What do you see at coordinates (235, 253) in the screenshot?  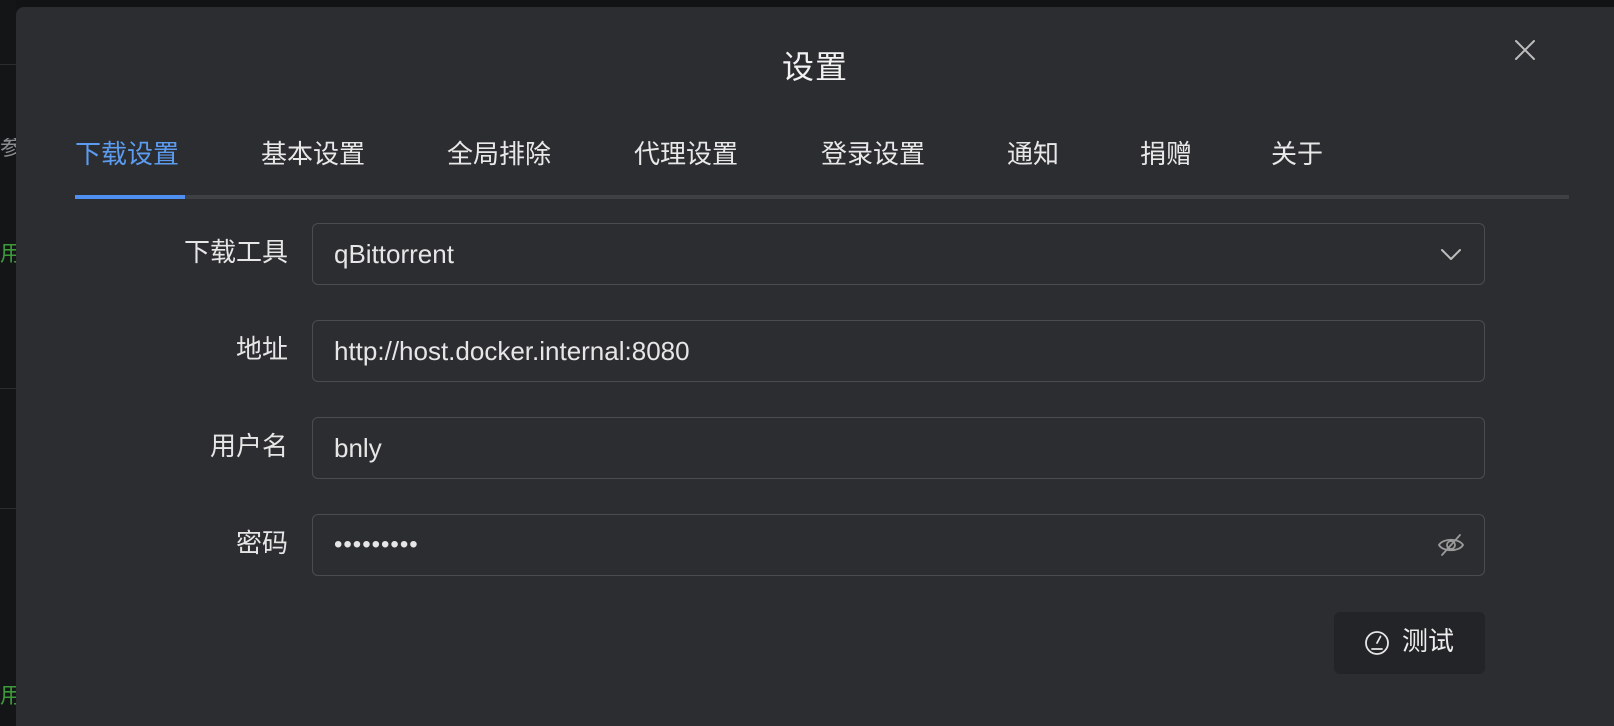 I see `downloader-label: 下载工具` at bounding box center [235, 253].